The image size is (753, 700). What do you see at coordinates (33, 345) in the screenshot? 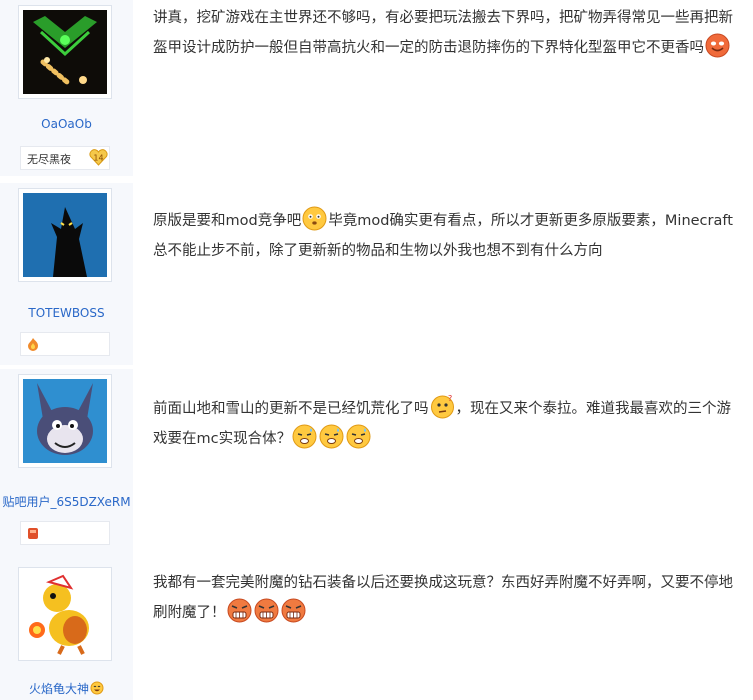
I see `fire-badge-icon` at bounding box center [33, 345].